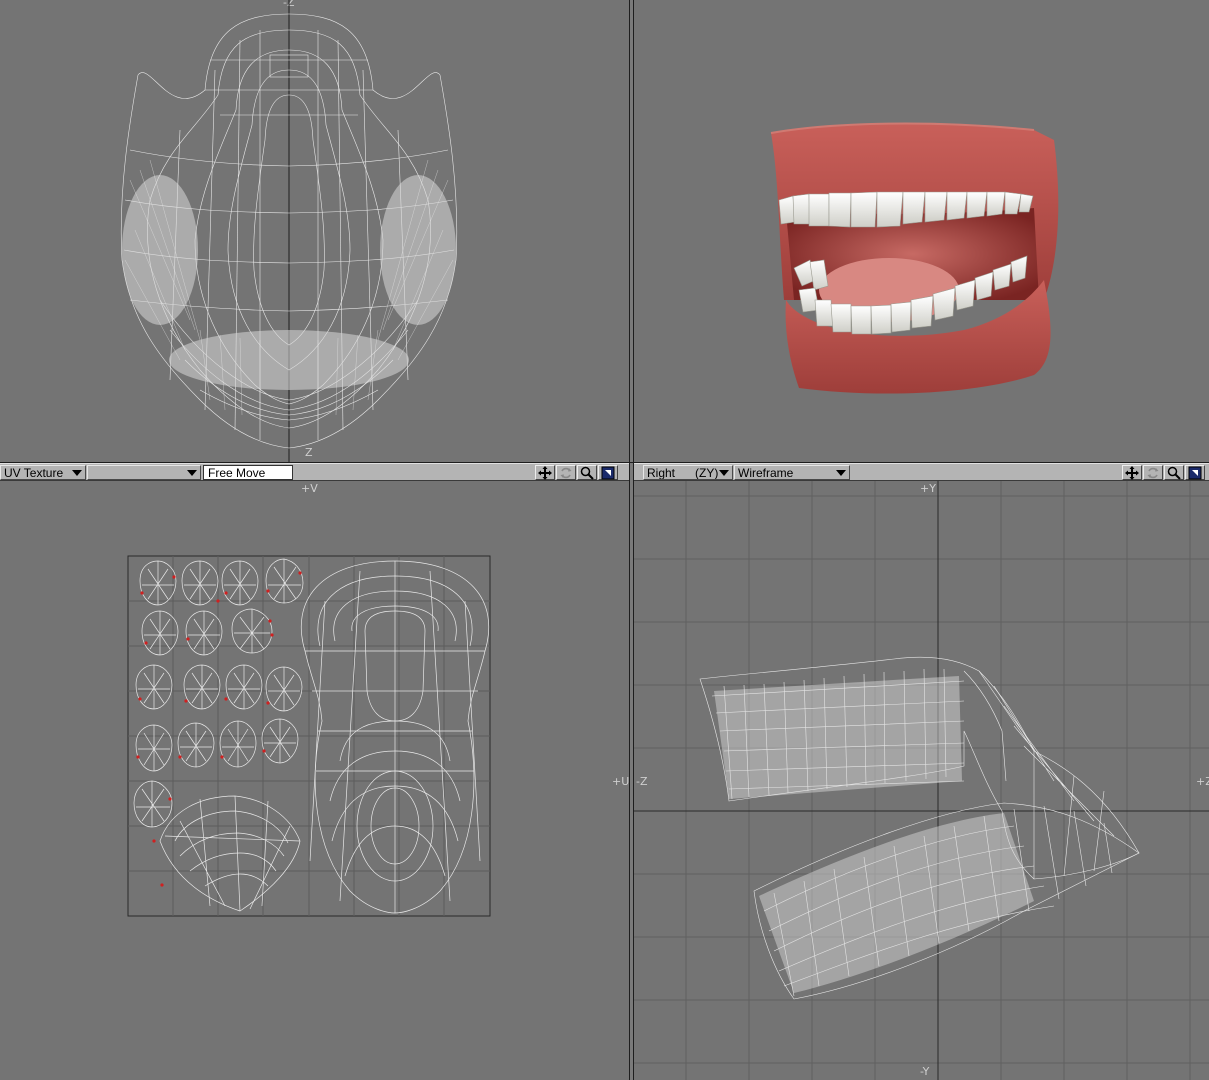  I want to click on render-mode-label: Wireframe, so click(766, 473).